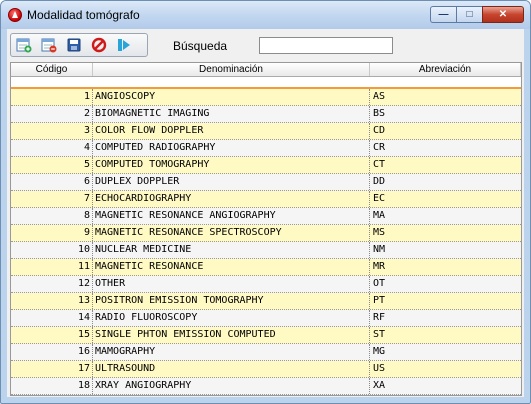 This screenshot has height=404, width=531. I want to click on table-row: 7 ECHOCARDIOGRAPHY EC, so click(266, 199).